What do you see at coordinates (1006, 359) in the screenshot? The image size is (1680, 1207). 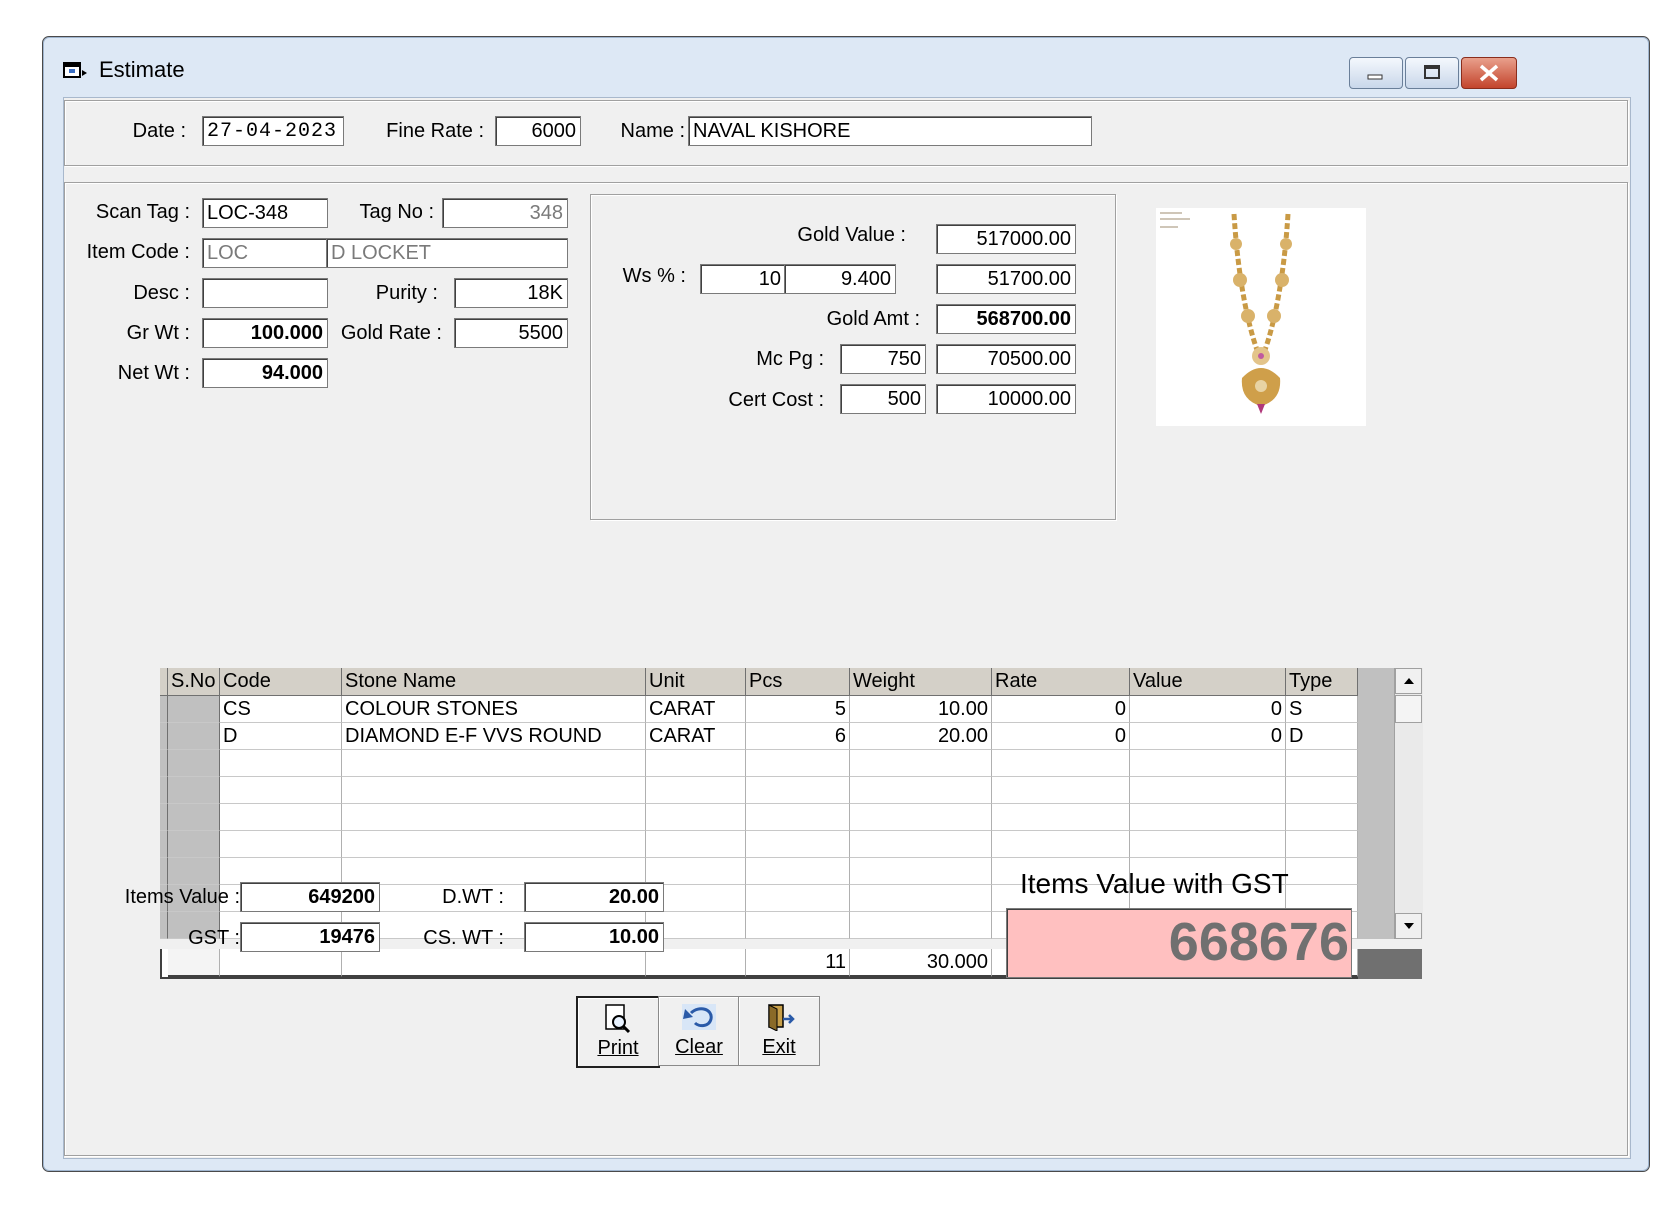 I see `mc-amount-field: 70500.00` at bounding box center [1006, 359].